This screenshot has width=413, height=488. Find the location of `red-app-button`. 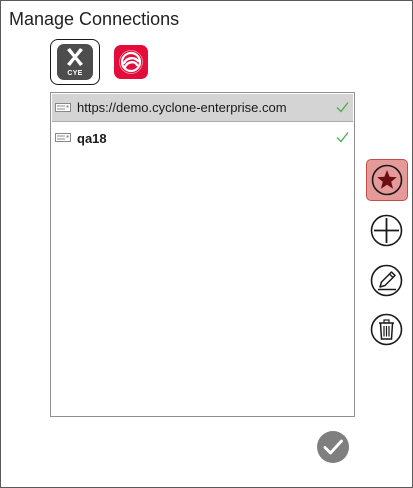

red-app-button is located at coordinates (131, 62).